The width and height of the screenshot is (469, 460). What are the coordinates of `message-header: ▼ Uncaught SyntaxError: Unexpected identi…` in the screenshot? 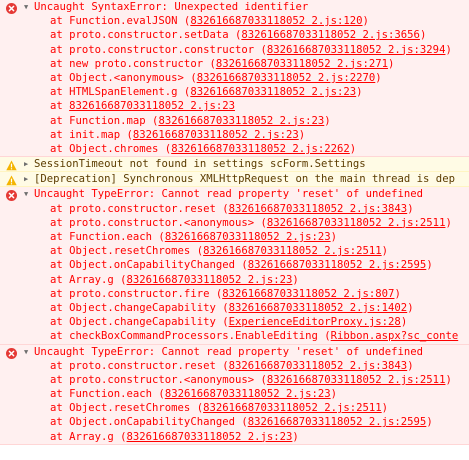 It's located at (234, 7).